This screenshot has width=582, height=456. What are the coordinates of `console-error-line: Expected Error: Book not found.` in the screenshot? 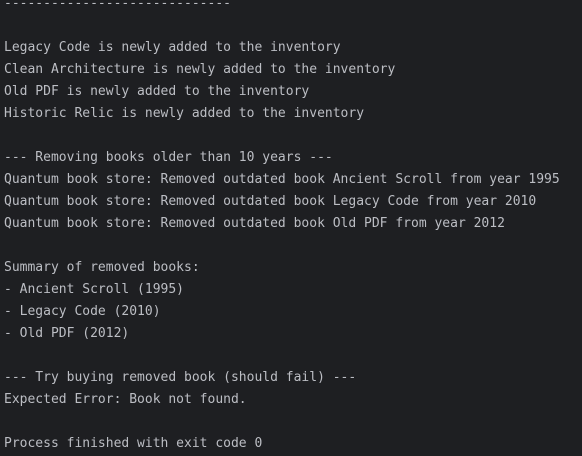 It's located at (125, 399).